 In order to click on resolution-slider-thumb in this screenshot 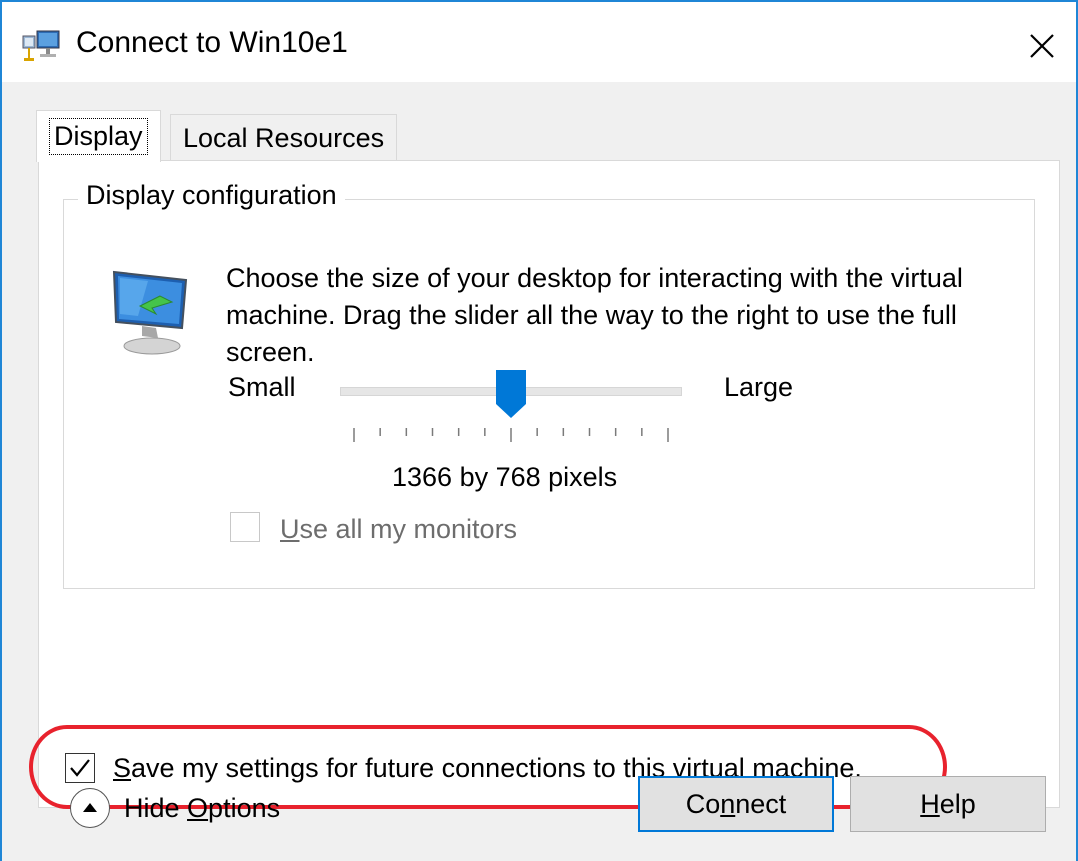, I will do `click(511, 394)`.